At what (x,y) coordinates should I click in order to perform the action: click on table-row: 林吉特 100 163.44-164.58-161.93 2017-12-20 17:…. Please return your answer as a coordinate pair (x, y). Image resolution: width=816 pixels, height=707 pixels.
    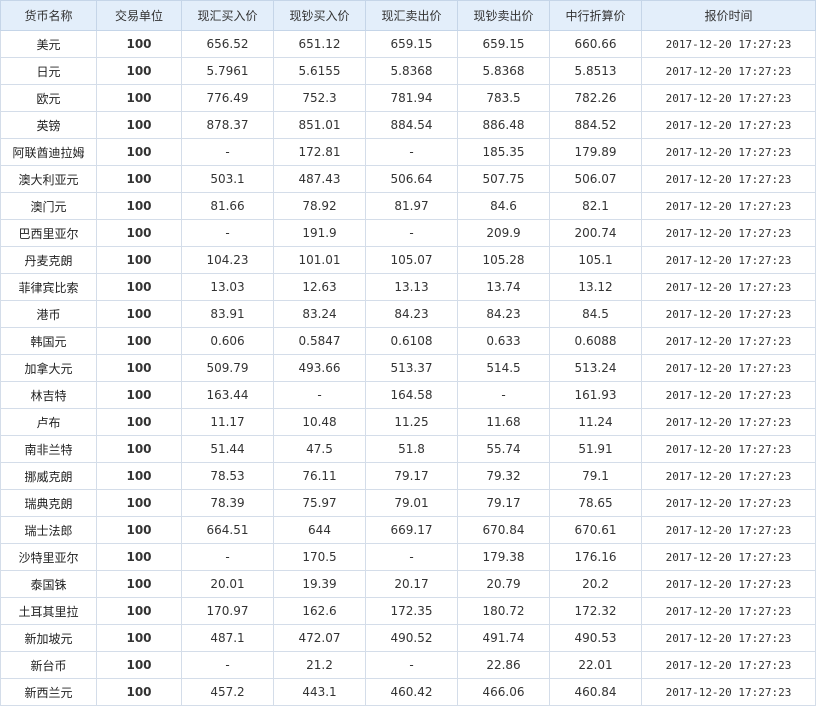
    Looking at the image, I should click on (408, 395).